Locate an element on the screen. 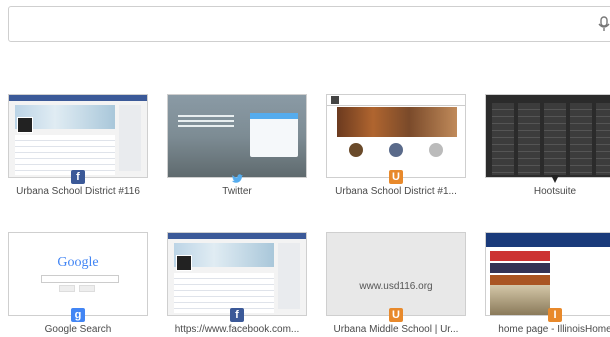 The height and width of the screenshot is (337, 610). thumbnail-url-text: www.usd116.org is located at coordinates (396, 286).